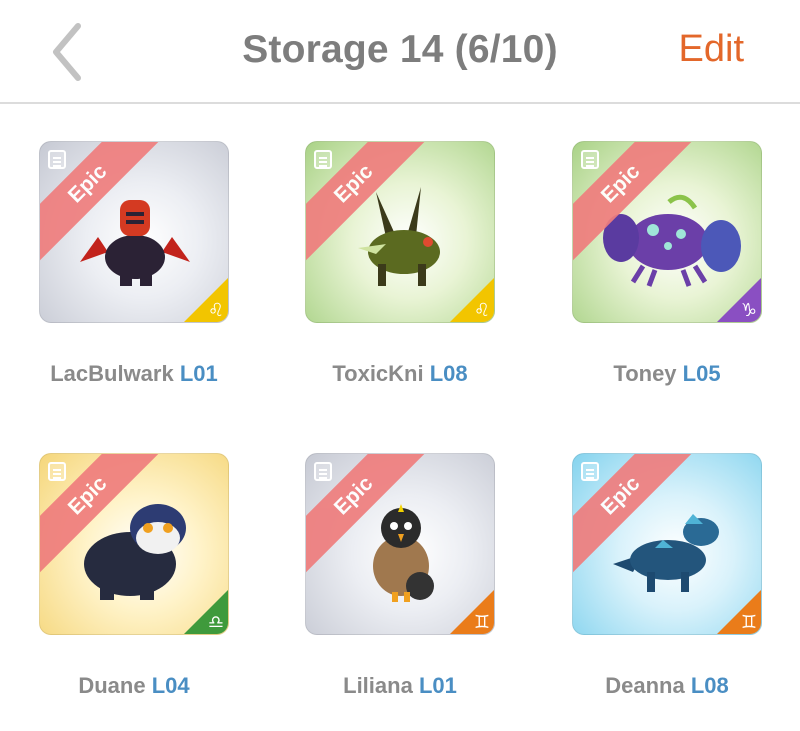 Image resolution: width=800 pixels, height=731 pixels. I want to click on monster-label: ToxicKni L08, so click(400, 374).